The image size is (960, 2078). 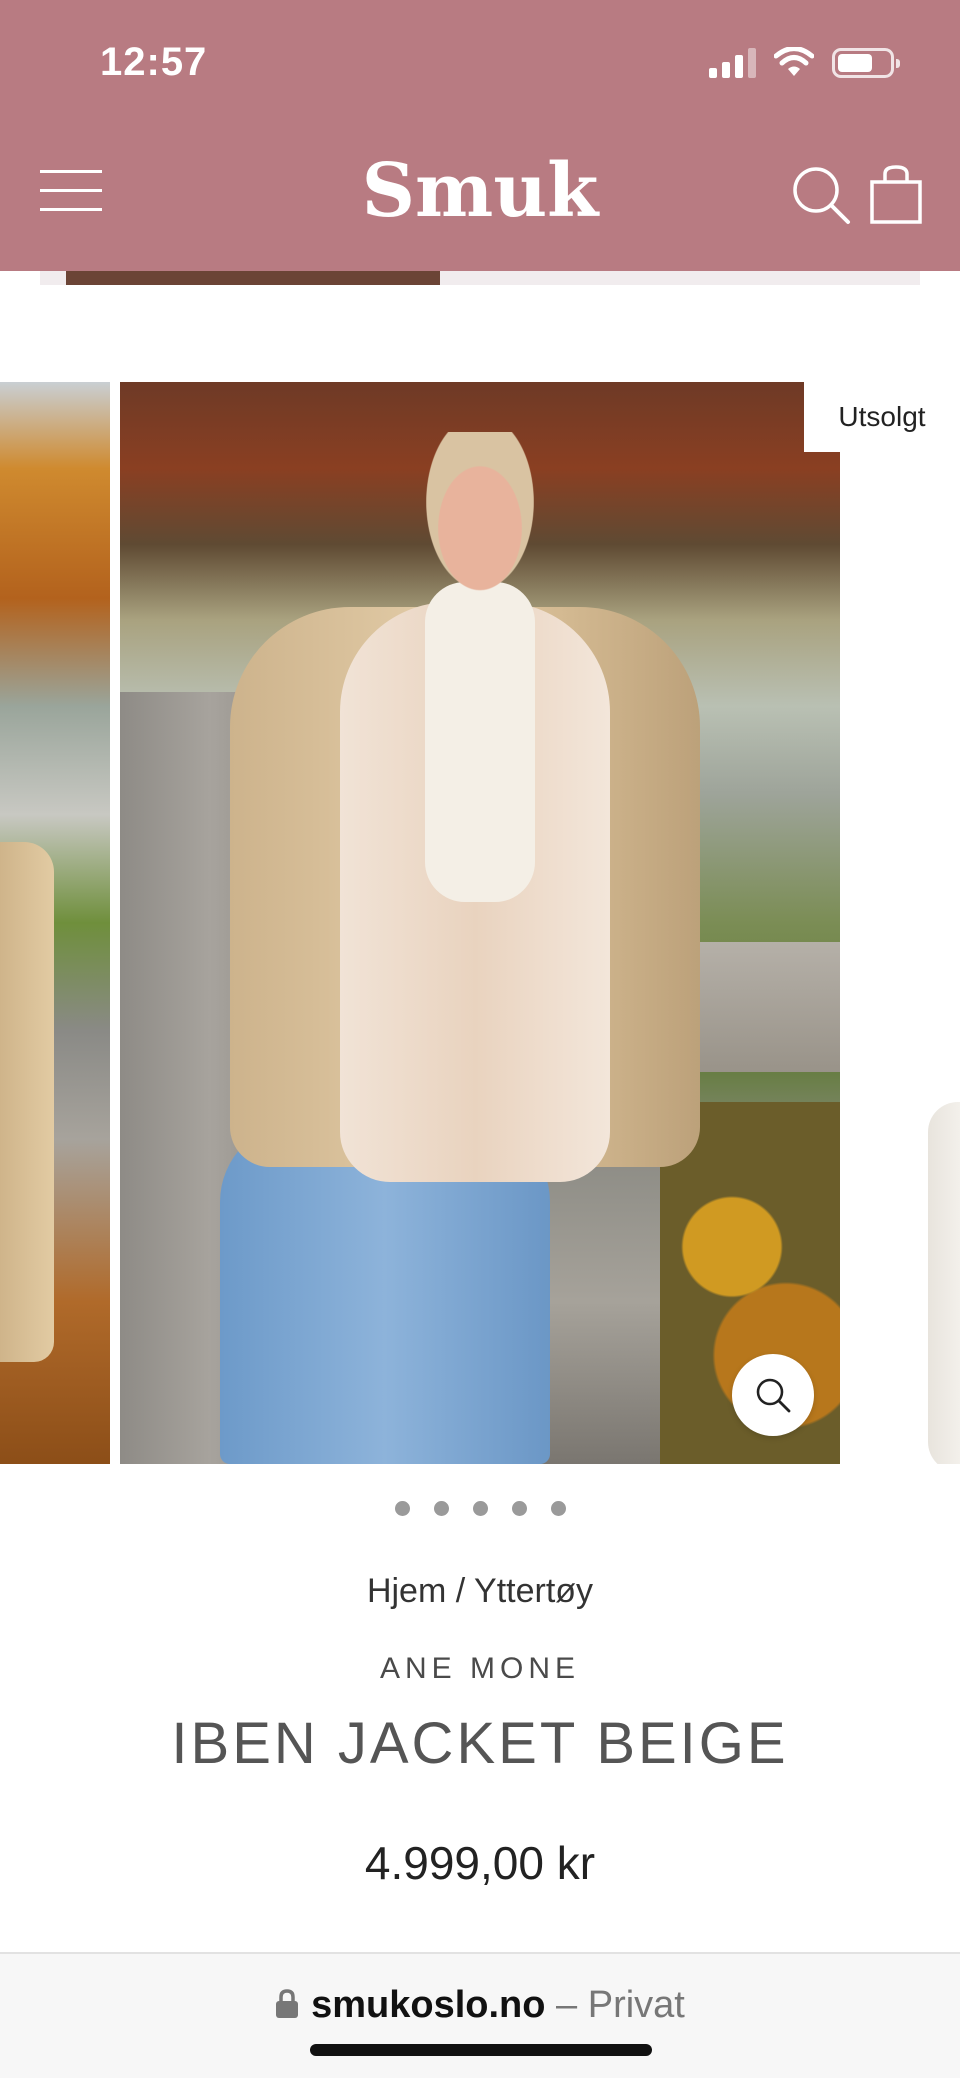 What do you see at coordinates (480, 519) in the screenshot?
I see `image-model-head` at bounding box center [480, 519].